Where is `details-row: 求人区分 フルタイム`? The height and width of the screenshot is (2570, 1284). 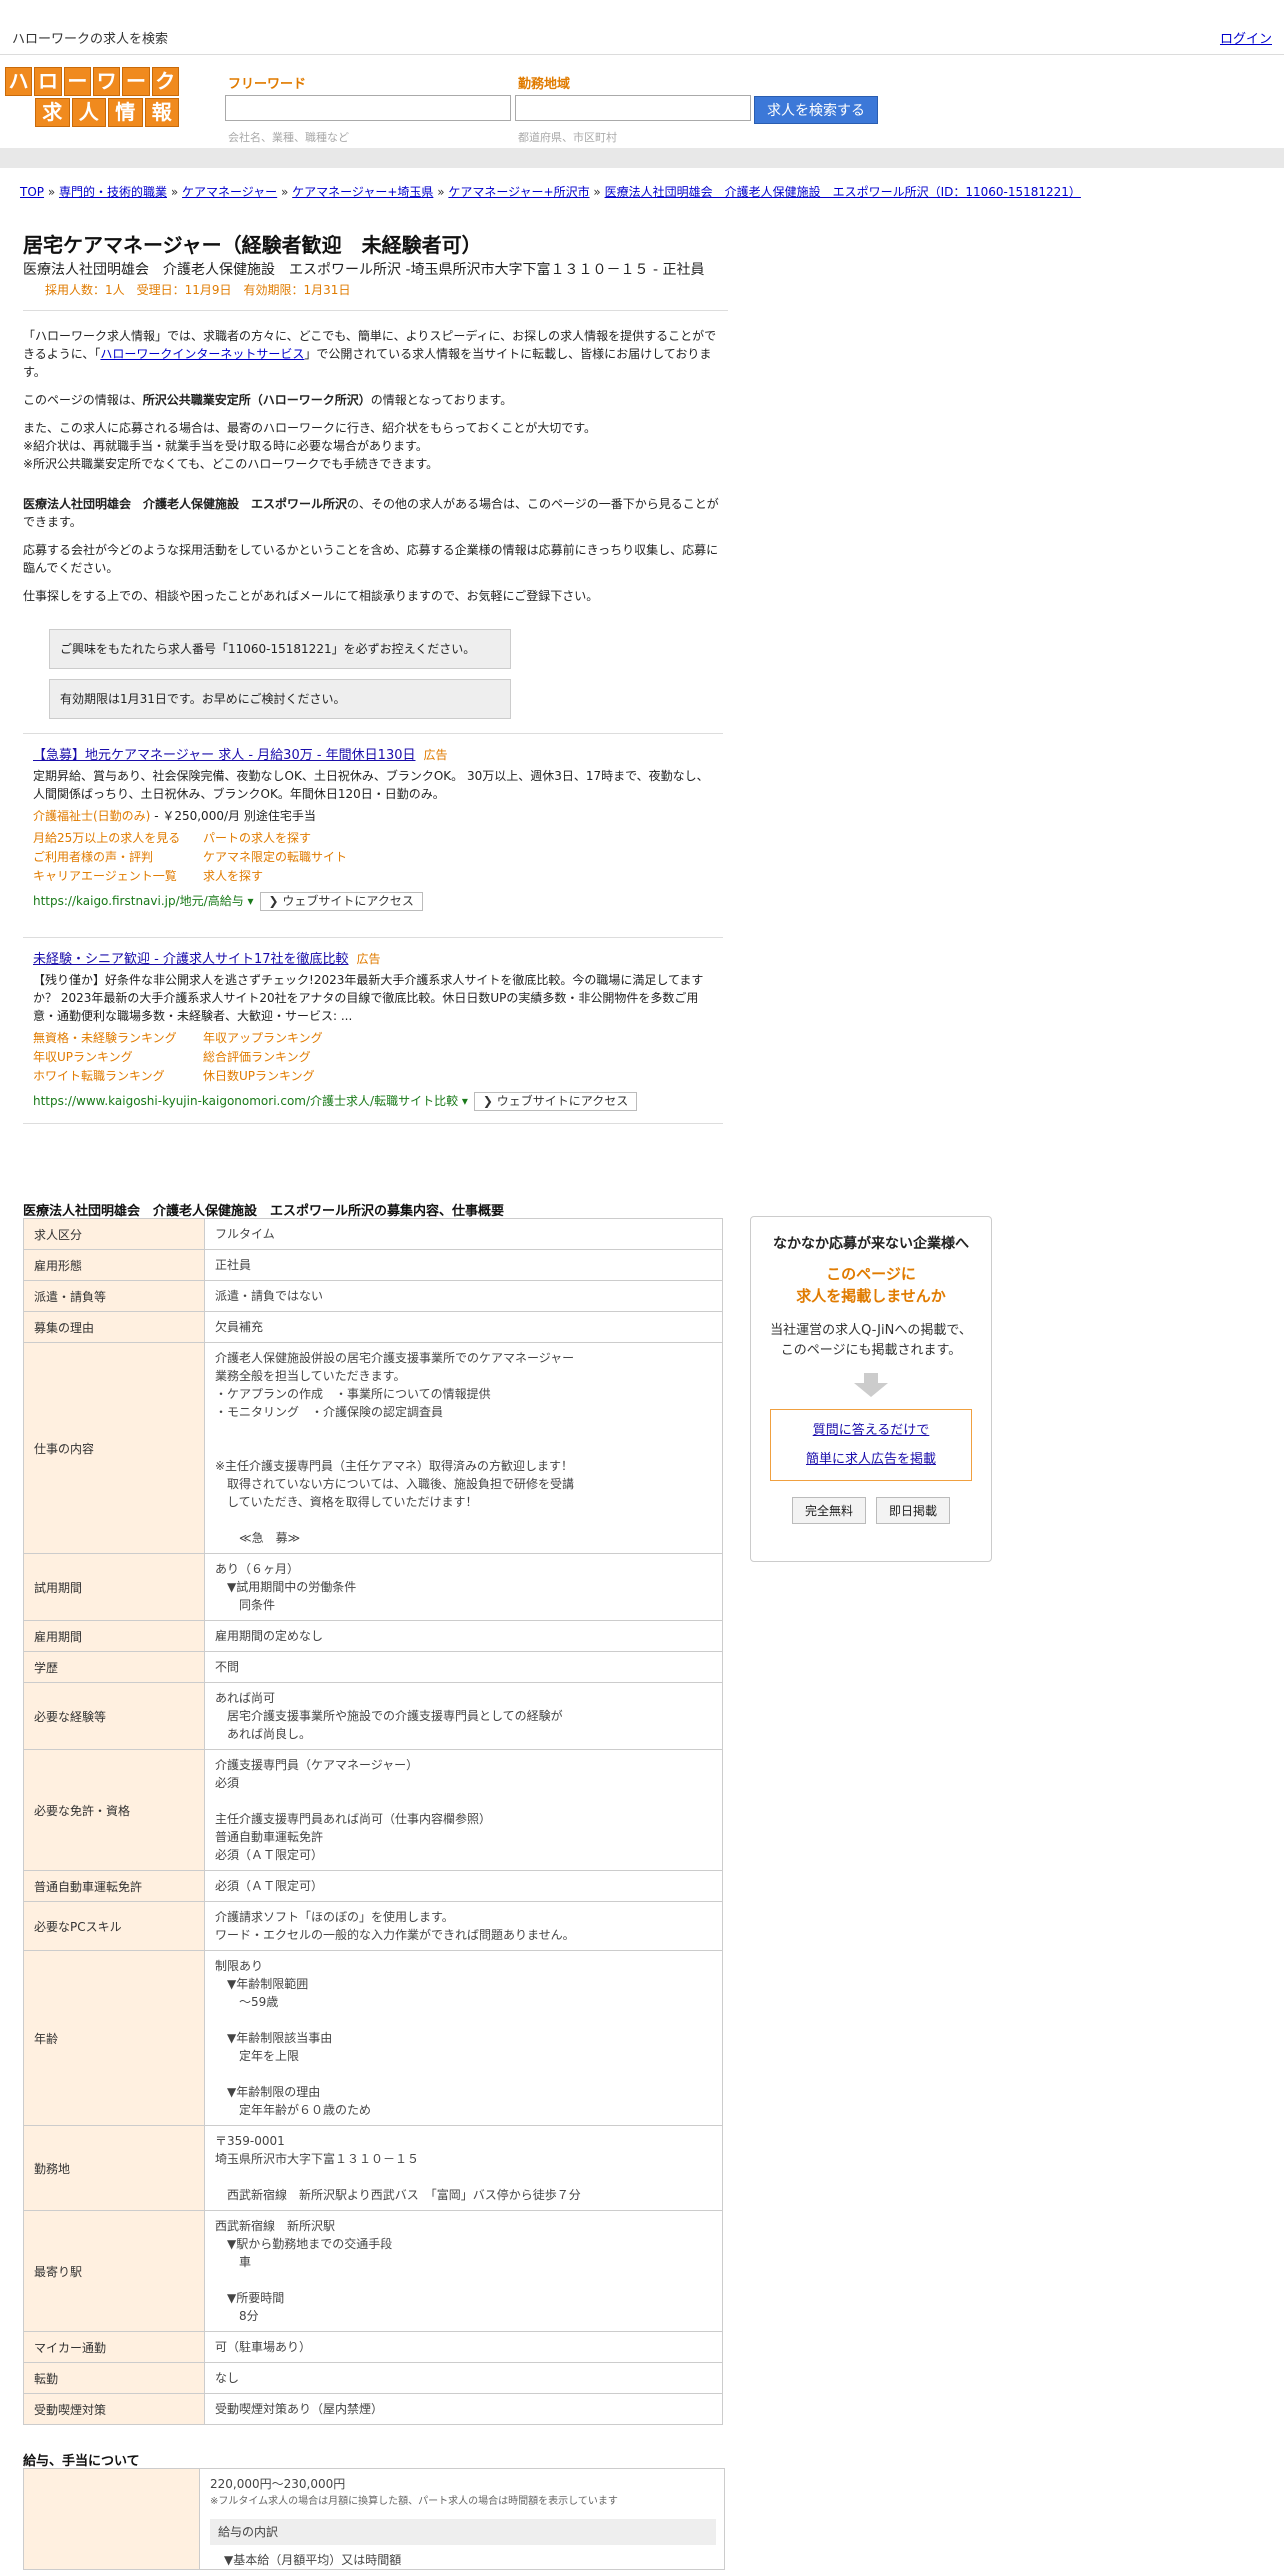
details-row: 求人区分 フルタイム is located at coordinates (373, 1234).